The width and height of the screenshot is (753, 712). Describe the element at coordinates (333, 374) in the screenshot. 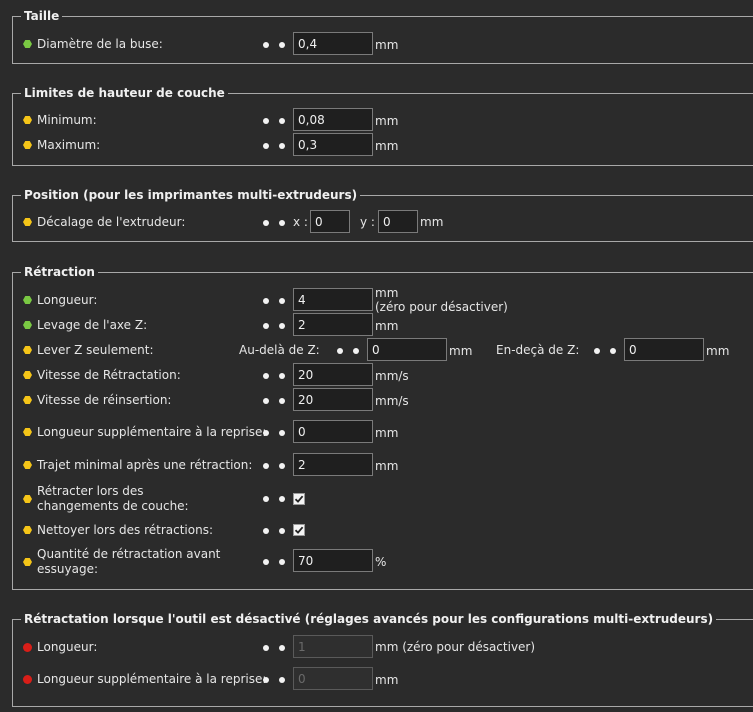

I see `retract-speed-input` at that location.